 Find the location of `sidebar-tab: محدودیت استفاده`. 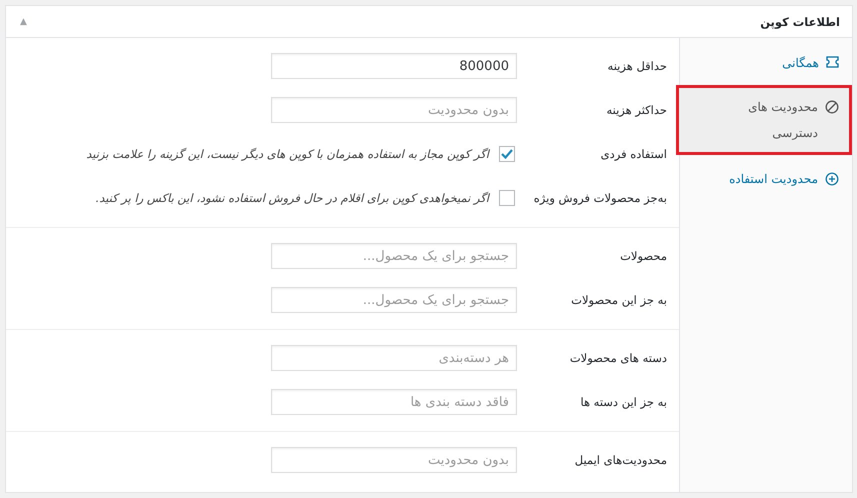

sidebar-tab: محدودیت استفاده is located at coordinates (766, 179).